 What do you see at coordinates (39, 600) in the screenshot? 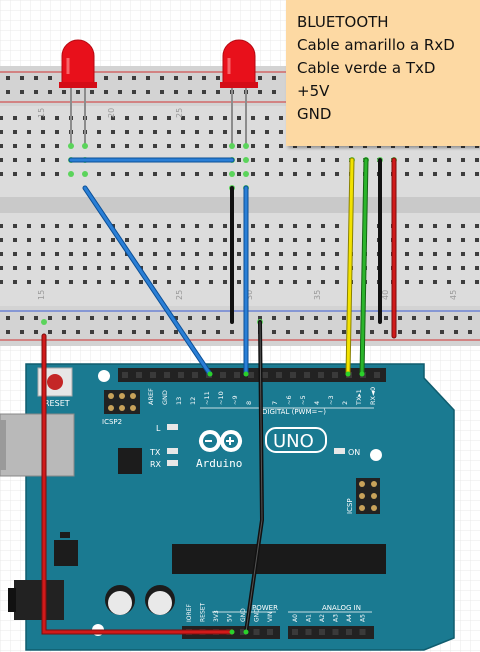
I see `power-jack` at bounding box center [39, 600].